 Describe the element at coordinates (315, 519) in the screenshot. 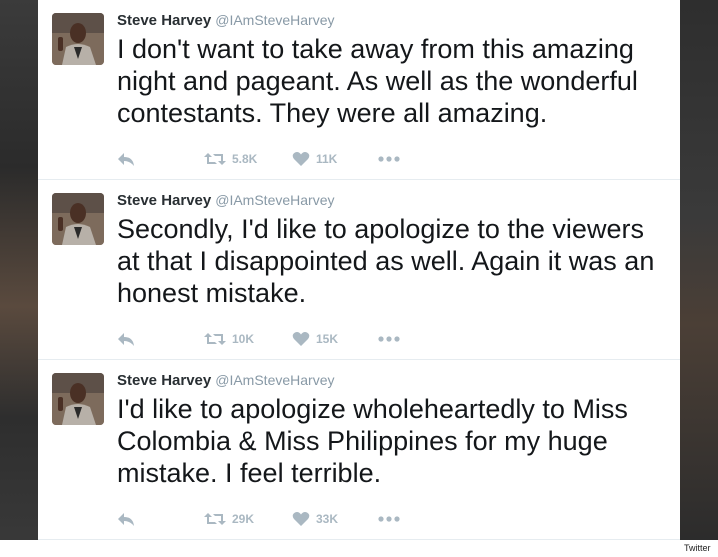

I see `like-button: 33K` at that location.